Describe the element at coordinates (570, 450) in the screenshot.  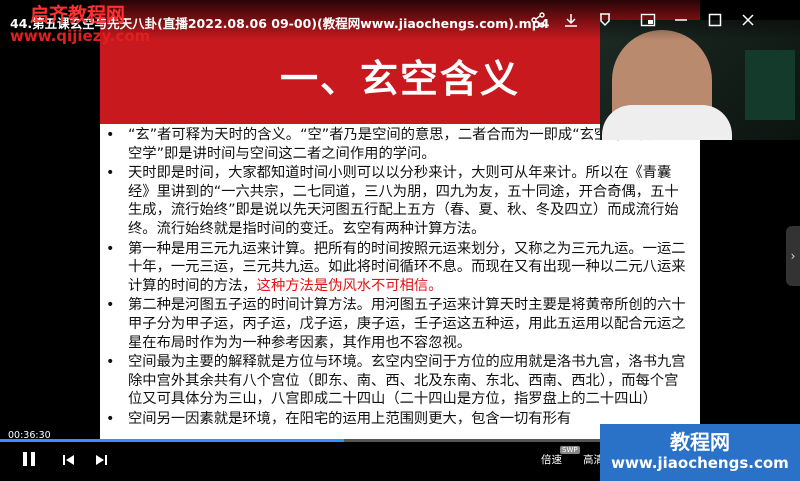
I see `swp-badge: SWP` at that location.